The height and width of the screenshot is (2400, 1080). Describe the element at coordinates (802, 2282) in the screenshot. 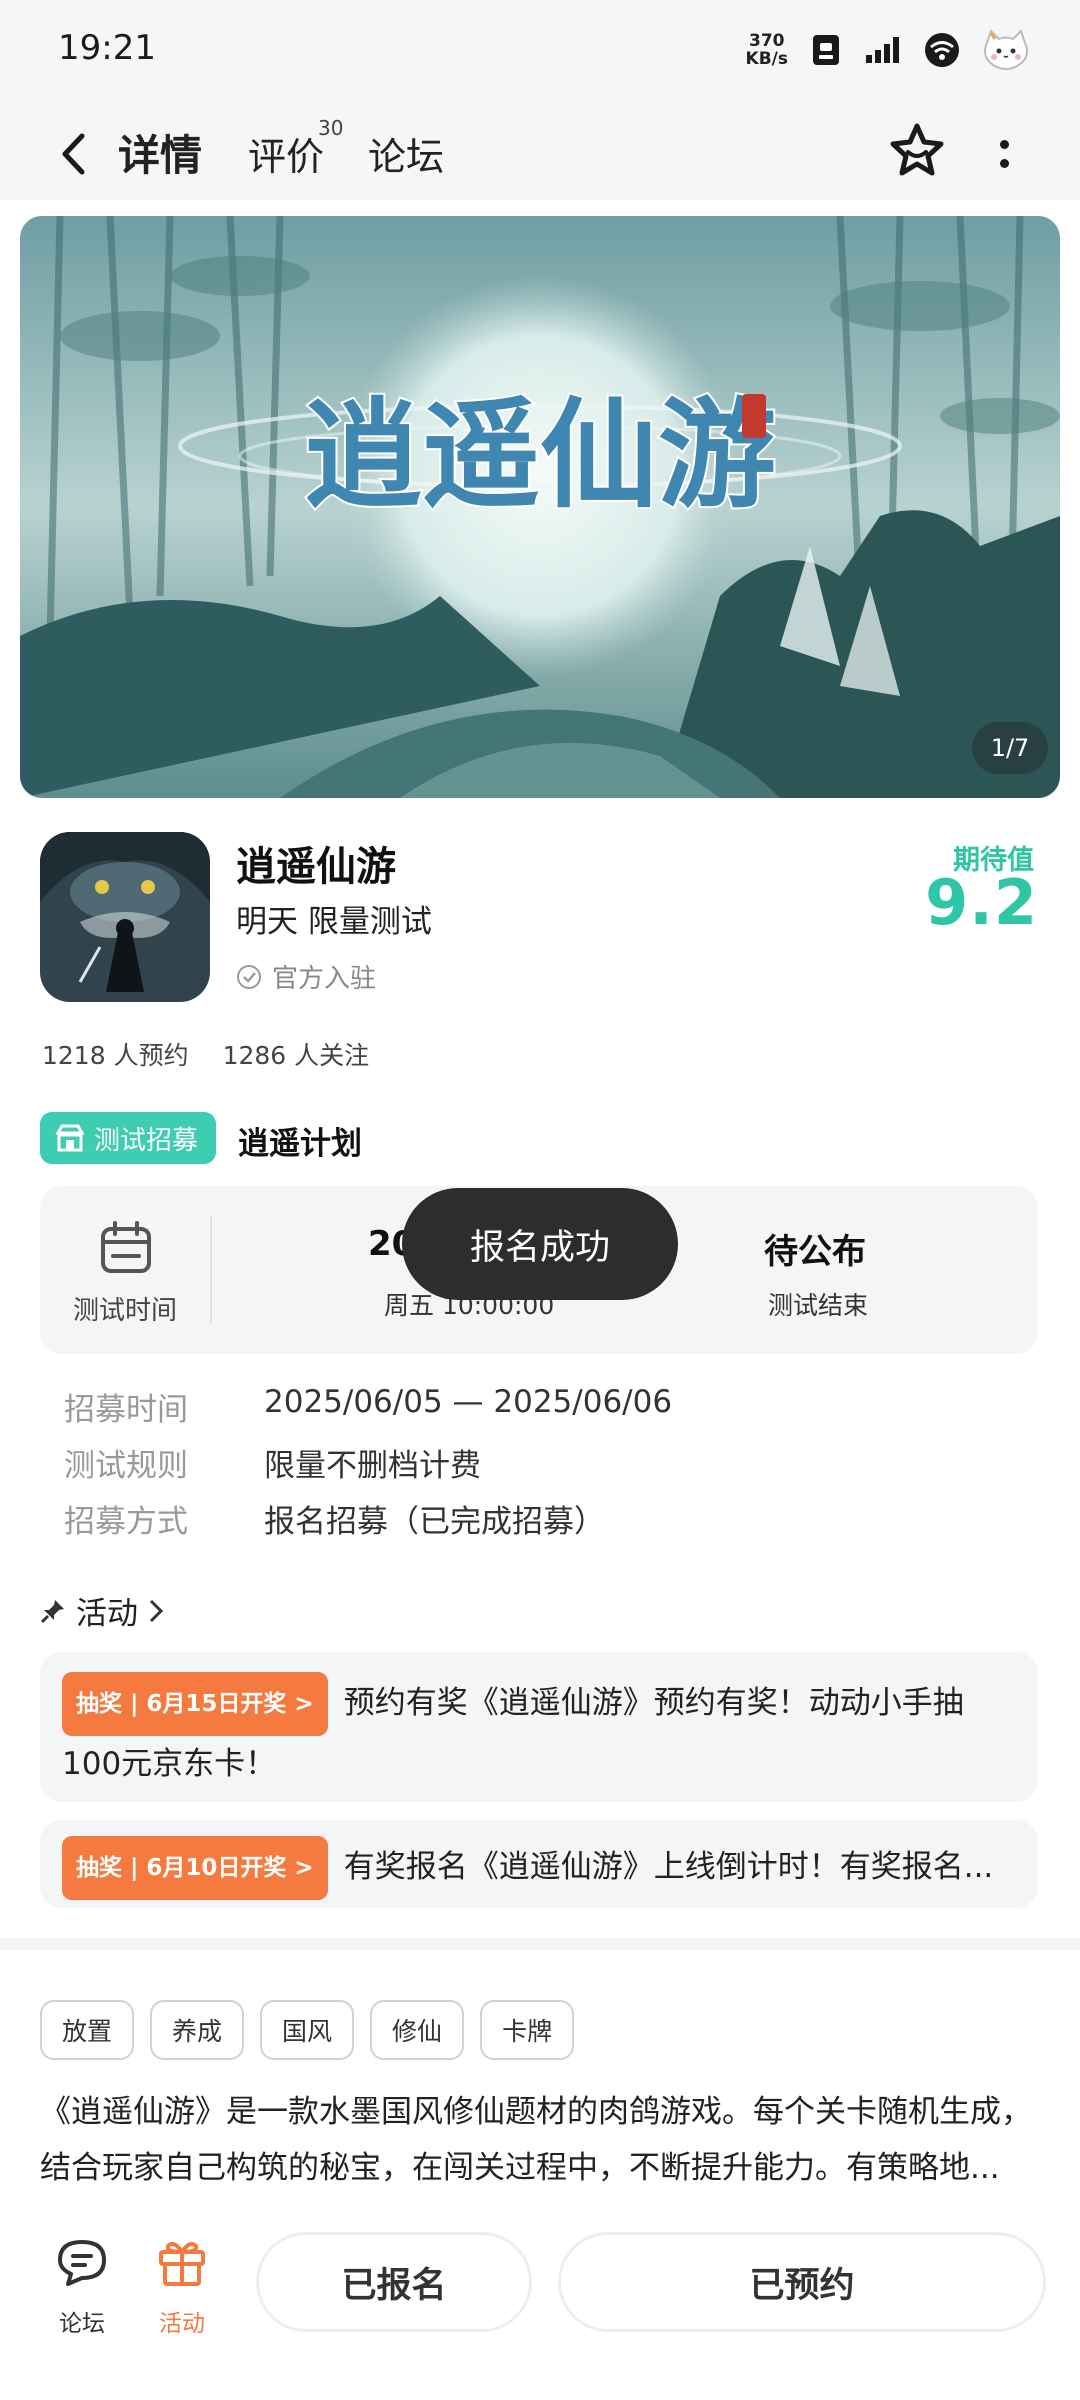

I see `reserved-button: 已预约` at that location.